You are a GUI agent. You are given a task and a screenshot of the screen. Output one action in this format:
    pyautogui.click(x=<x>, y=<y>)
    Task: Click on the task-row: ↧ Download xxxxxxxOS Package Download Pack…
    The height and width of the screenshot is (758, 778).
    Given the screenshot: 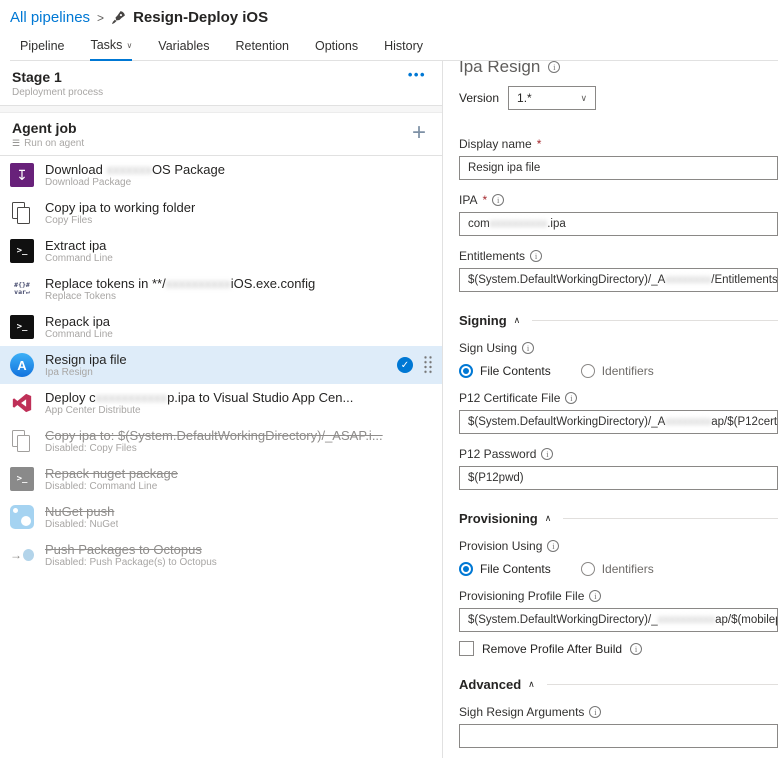 What is the action you would take?
    pyautogui.click(x=221, y=175)
    